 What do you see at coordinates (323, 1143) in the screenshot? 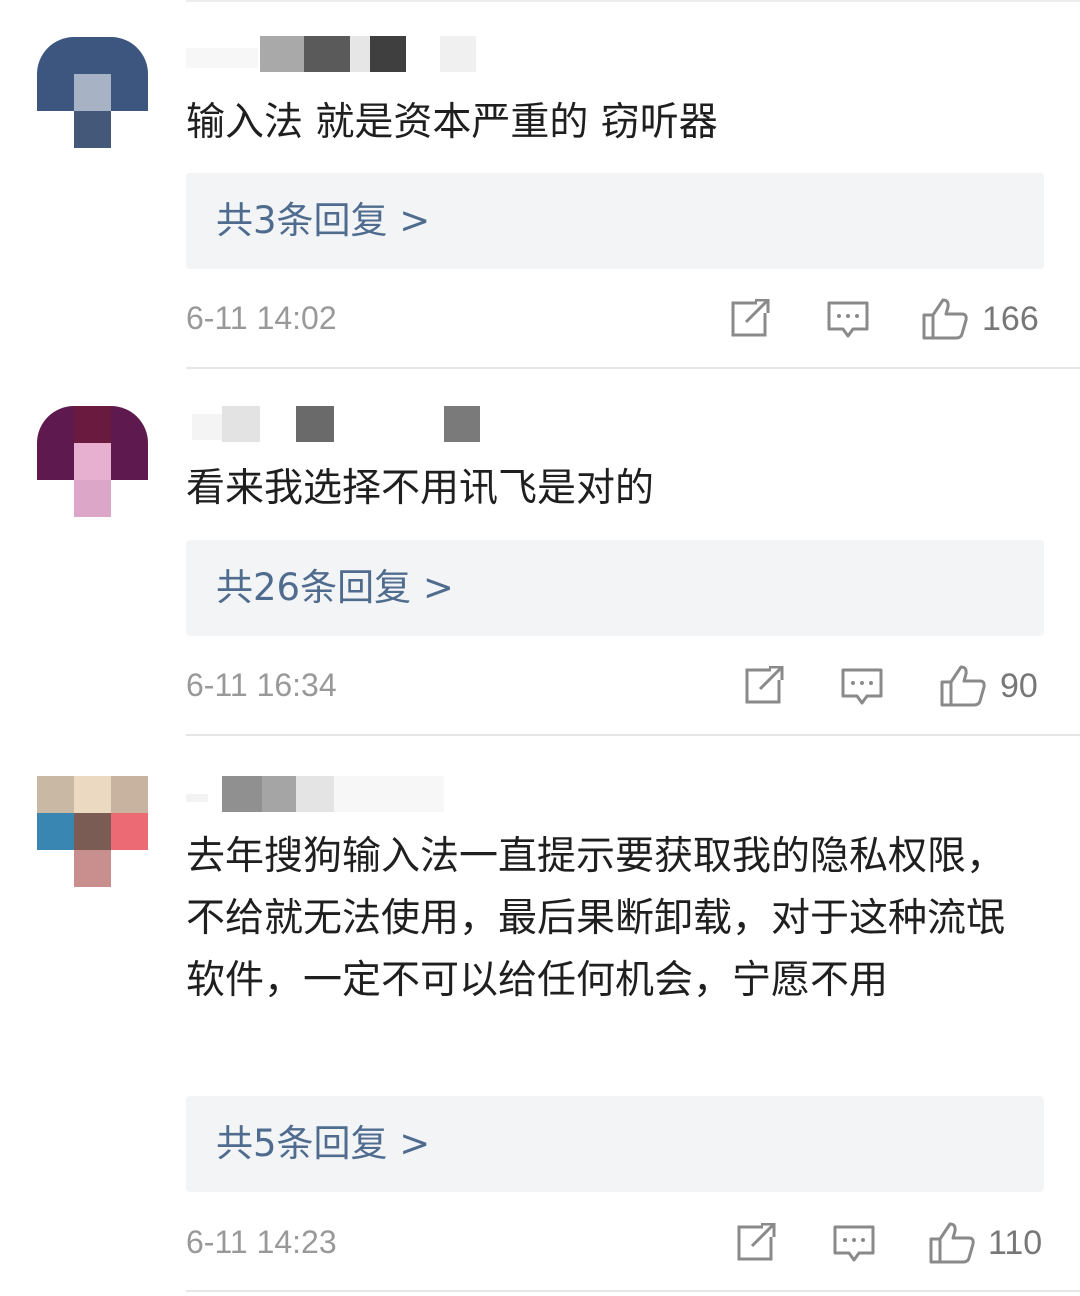
I see `replies-label: 共5条回复 >` at bounding box center [323, 1143].